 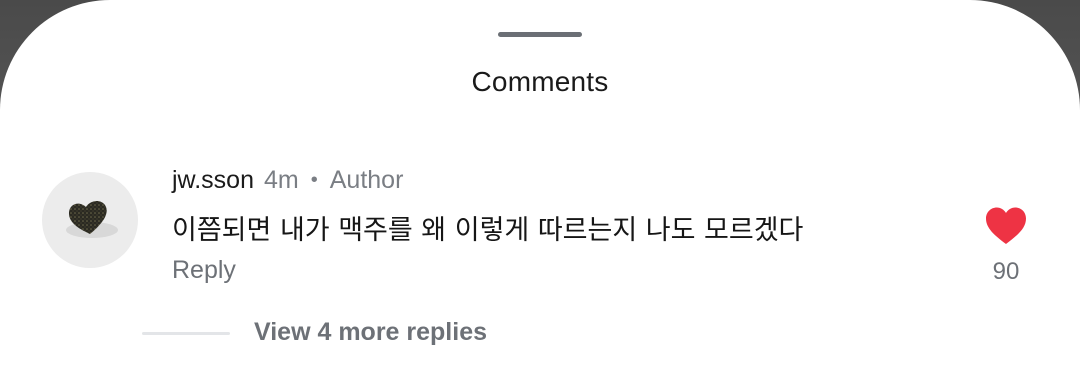 What do you see at coordinates (366, 179) in the screenshot?
I see `author-badge: Author` at bounding box center [366, 179].